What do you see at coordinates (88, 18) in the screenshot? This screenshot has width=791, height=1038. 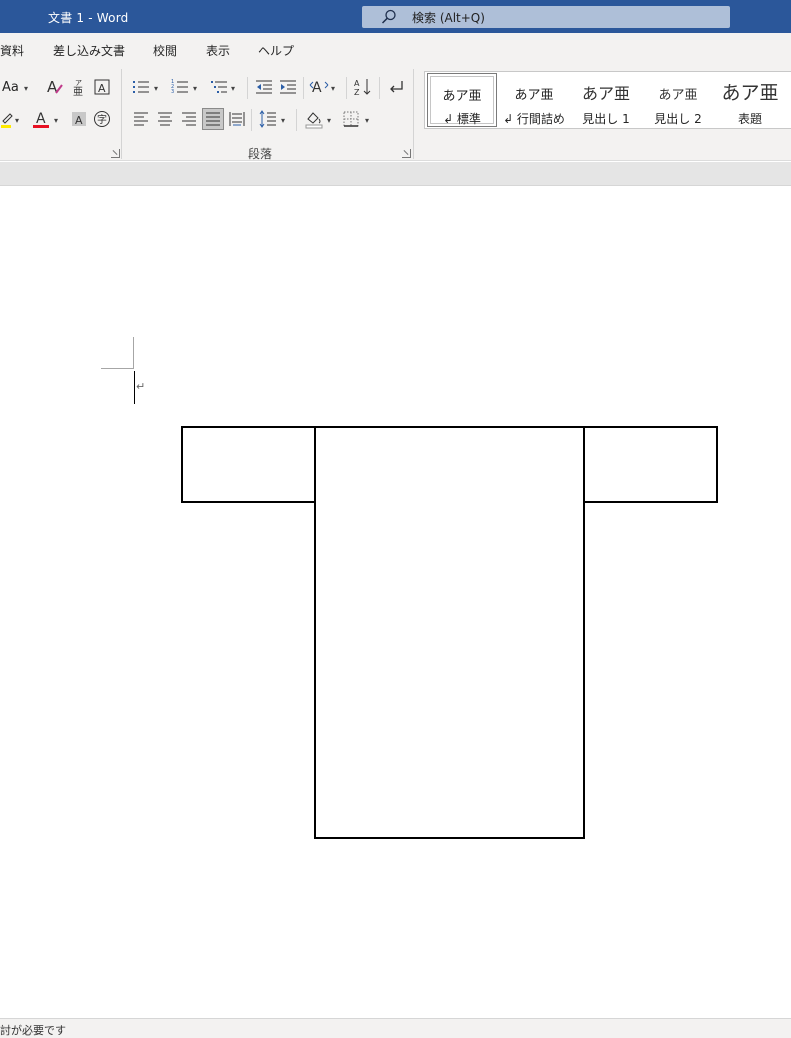 I see `window-title: 文書 1 - Word` at bounding box center [88, 18].